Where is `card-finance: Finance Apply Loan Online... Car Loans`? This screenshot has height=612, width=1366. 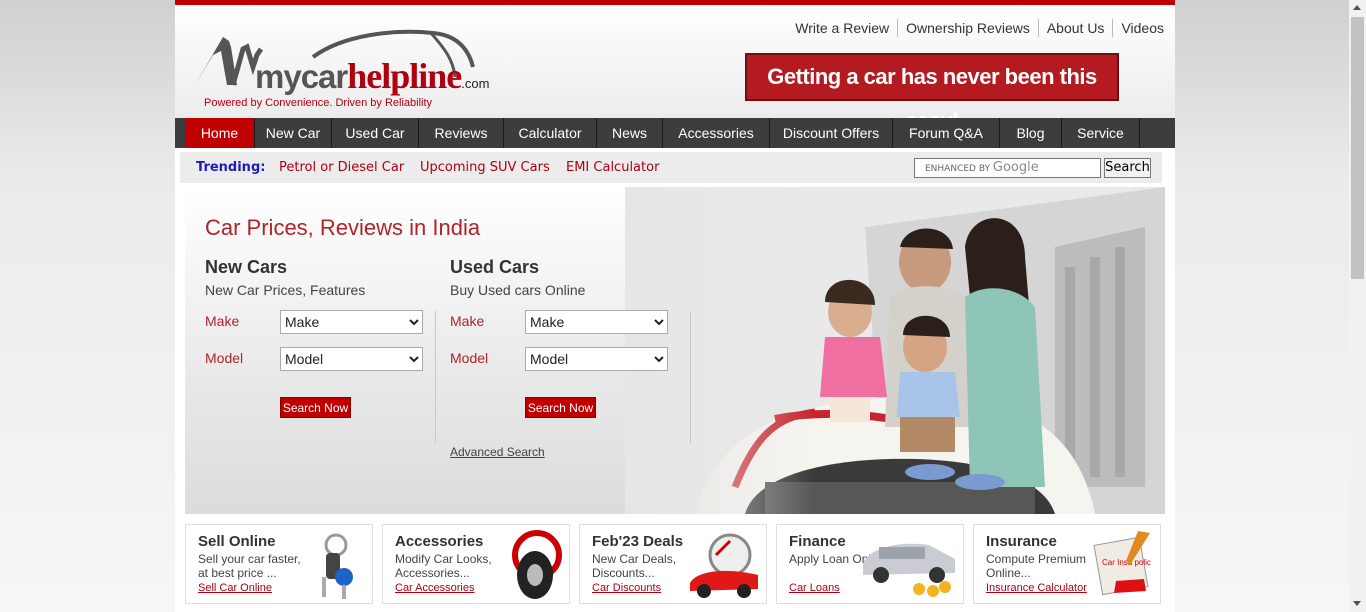
card-finance: Finance Apply Loan Online... Car Loans is located at coordinates (870, 564).